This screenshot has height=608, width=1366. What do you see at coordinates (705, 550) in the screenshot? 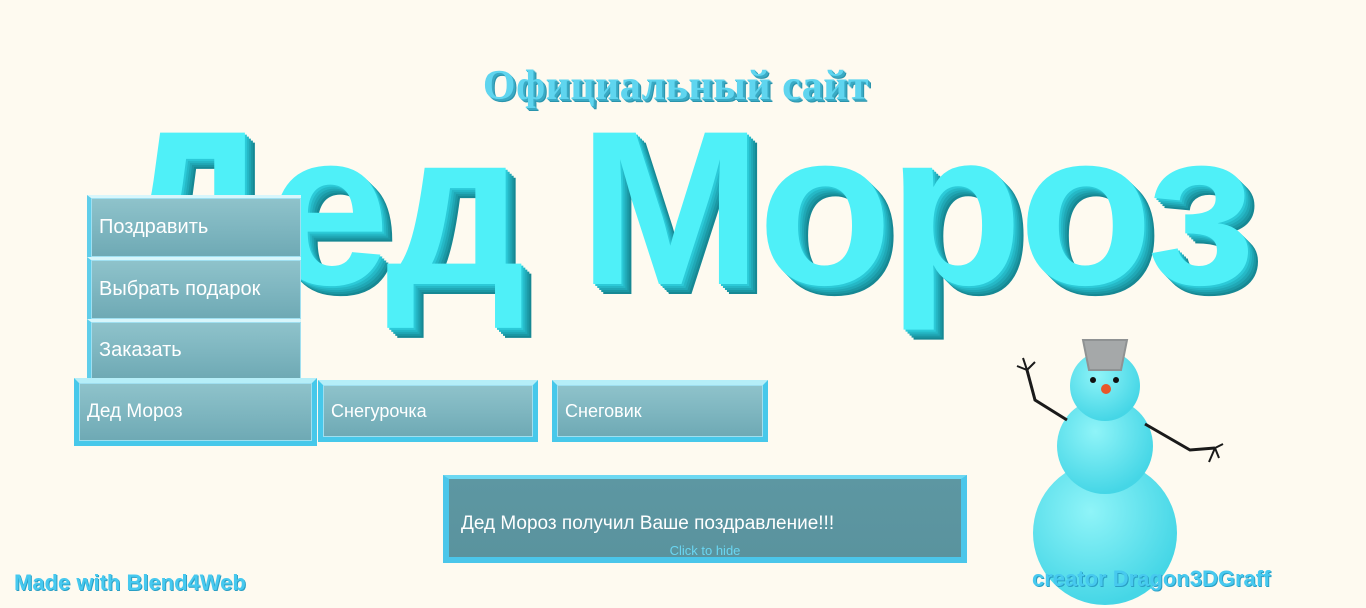
I see `click-to-hide-hint: Click to hide` at bounding box center [705, 550].